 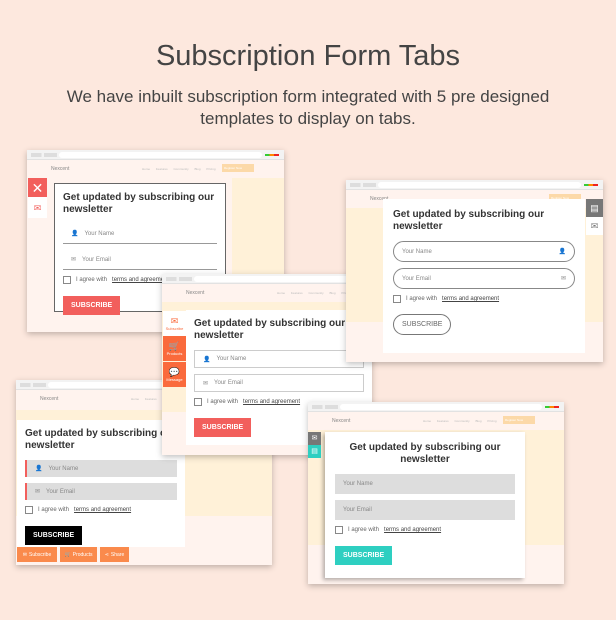 What do you see at coordinates (308, 56) in the screenshot?
I see `page-title: Subscription Form Tabs` at bounding box center [308, 56].